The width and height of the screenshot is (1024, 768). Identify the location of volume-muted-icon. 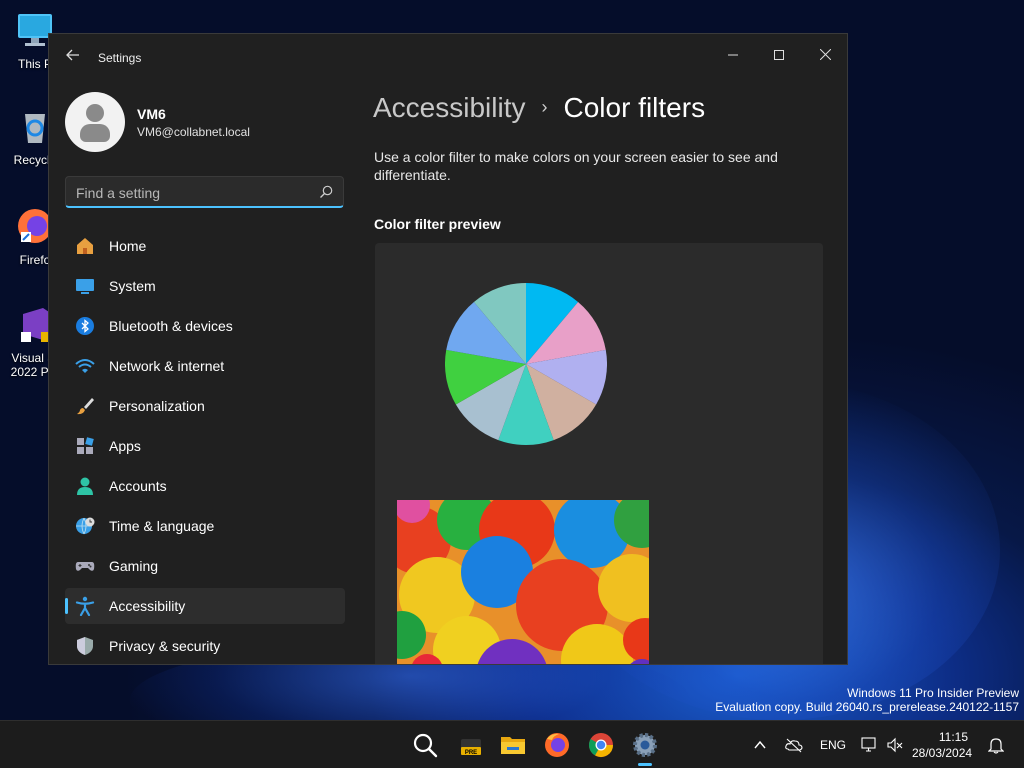
(895, 745).